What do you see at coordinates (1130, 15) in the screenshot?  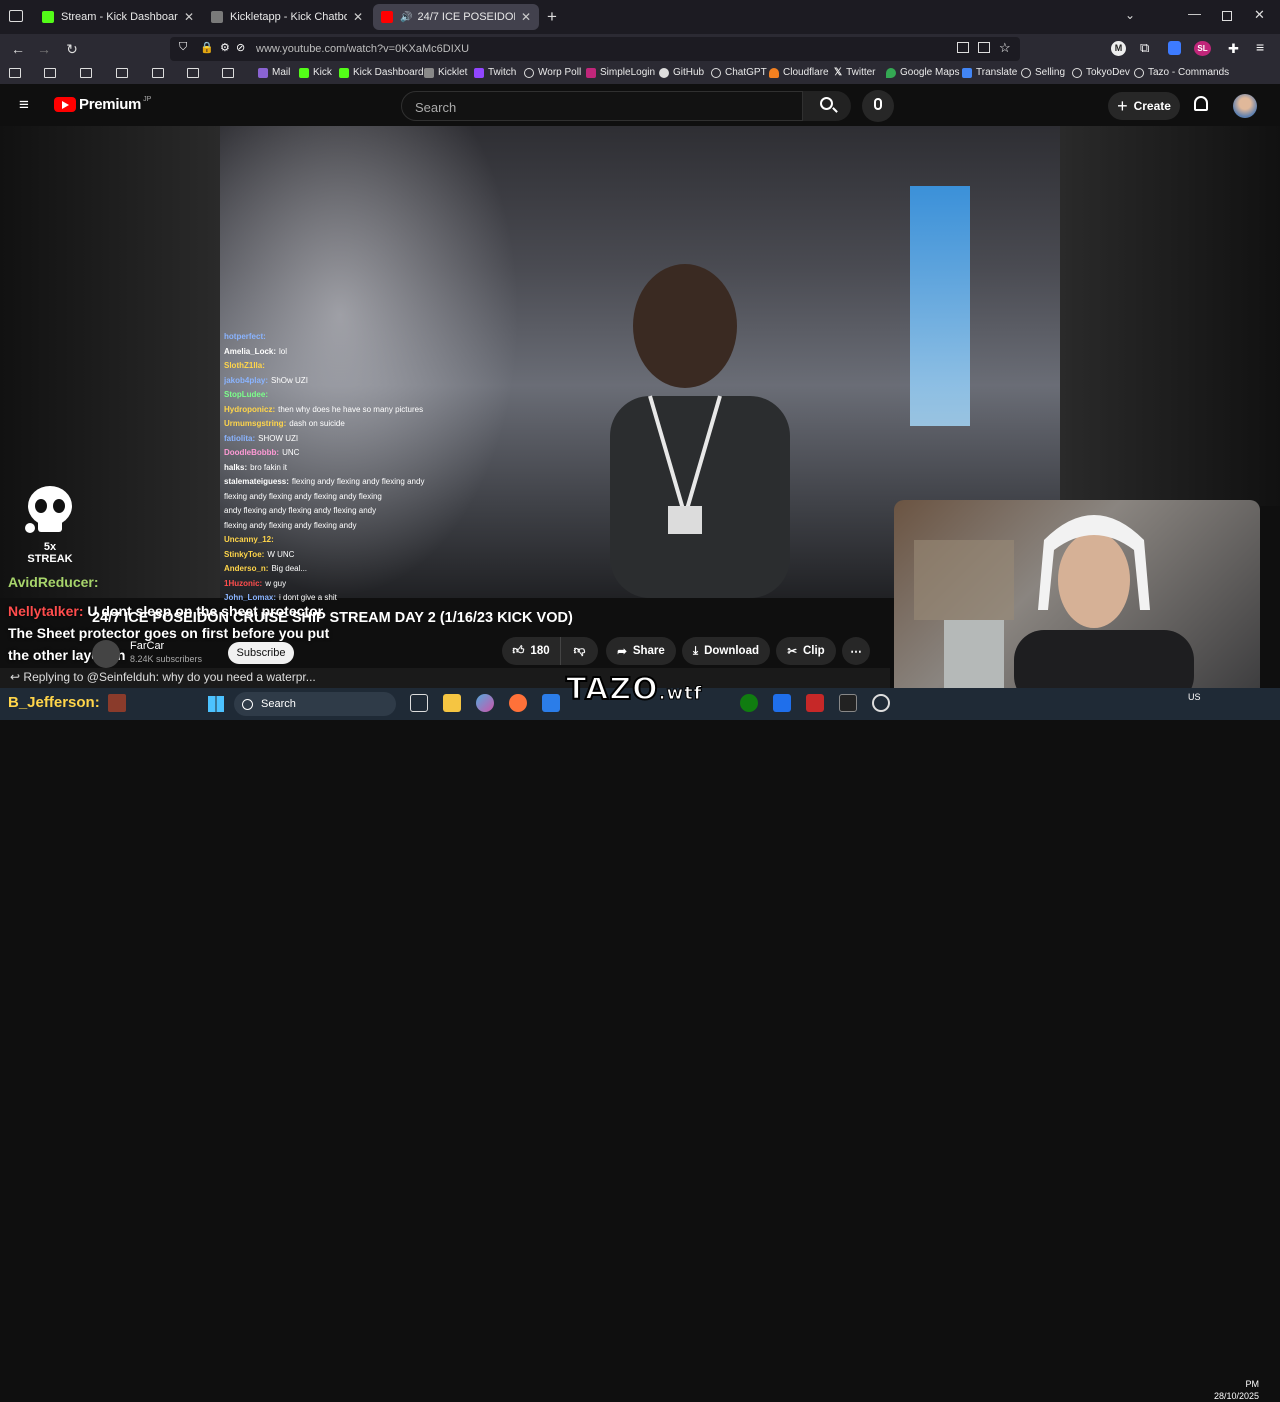 I see `tab-overflow-chevron-icon: ⌄` at bounding box center [1130, 15].